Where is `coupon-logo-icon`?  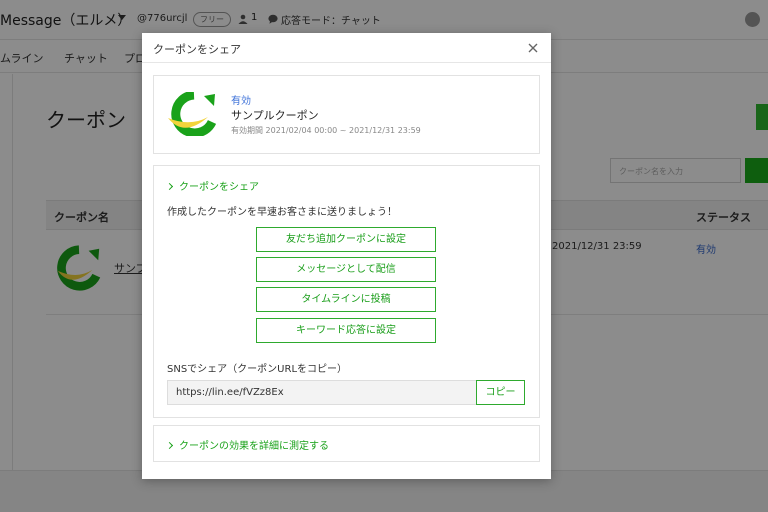
coupon-logo-icon is located at coordinates (192, 114).